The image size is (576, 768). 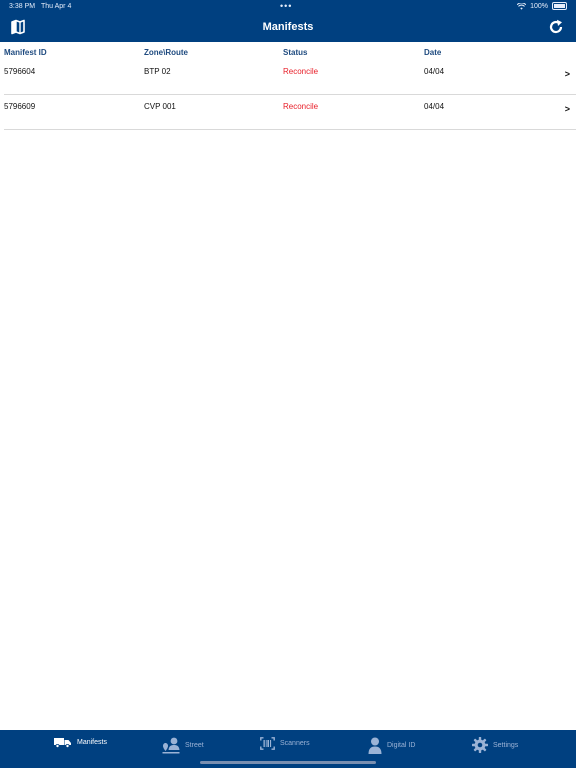 I want to click on status-time: 3:38 PM, so click(x=22, y=6).